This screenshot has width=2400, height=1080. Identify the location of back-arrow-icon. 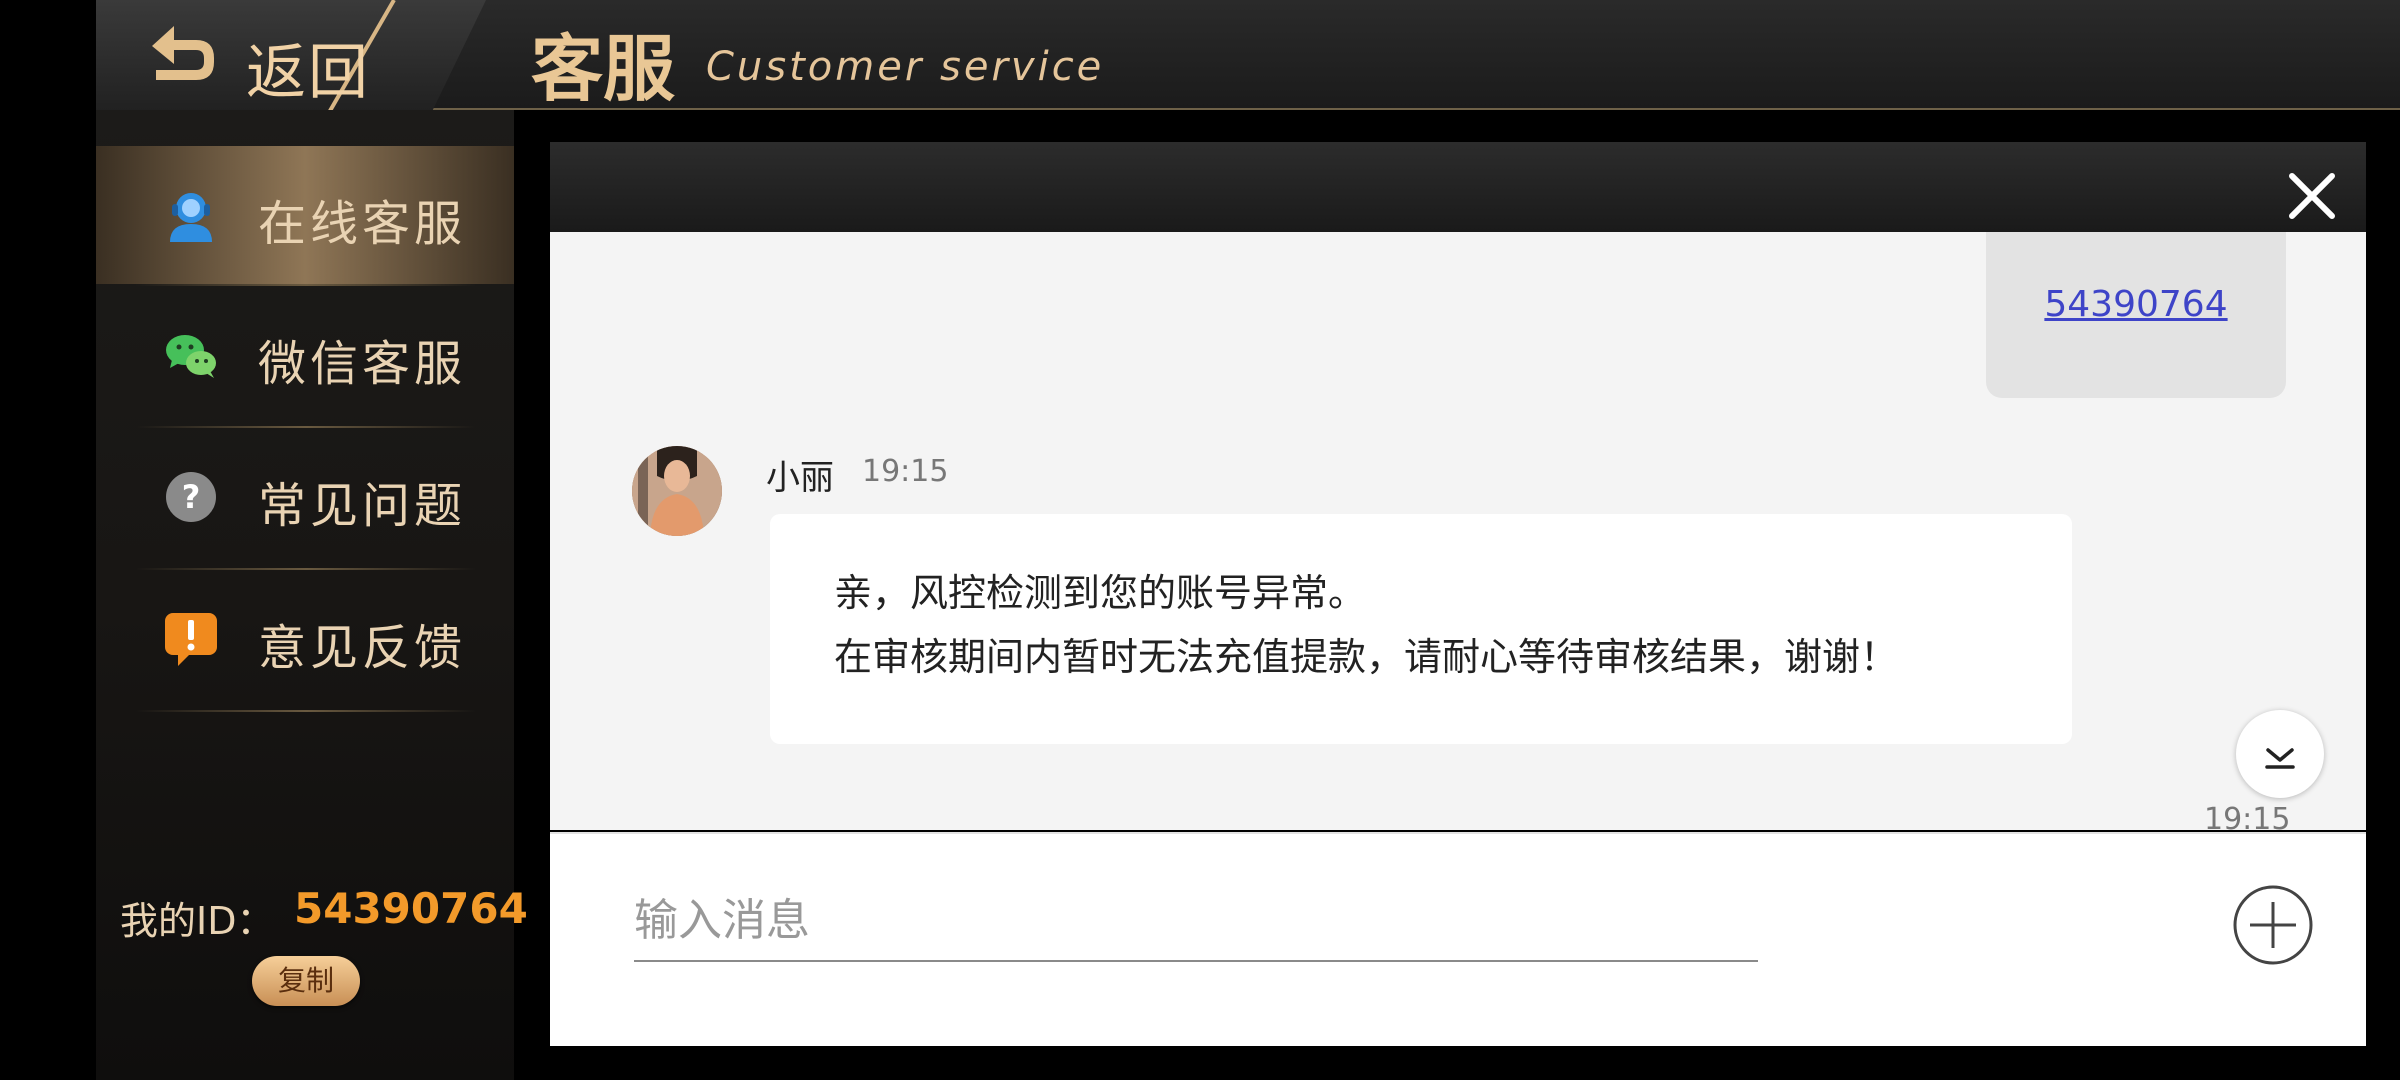
(183, 53).